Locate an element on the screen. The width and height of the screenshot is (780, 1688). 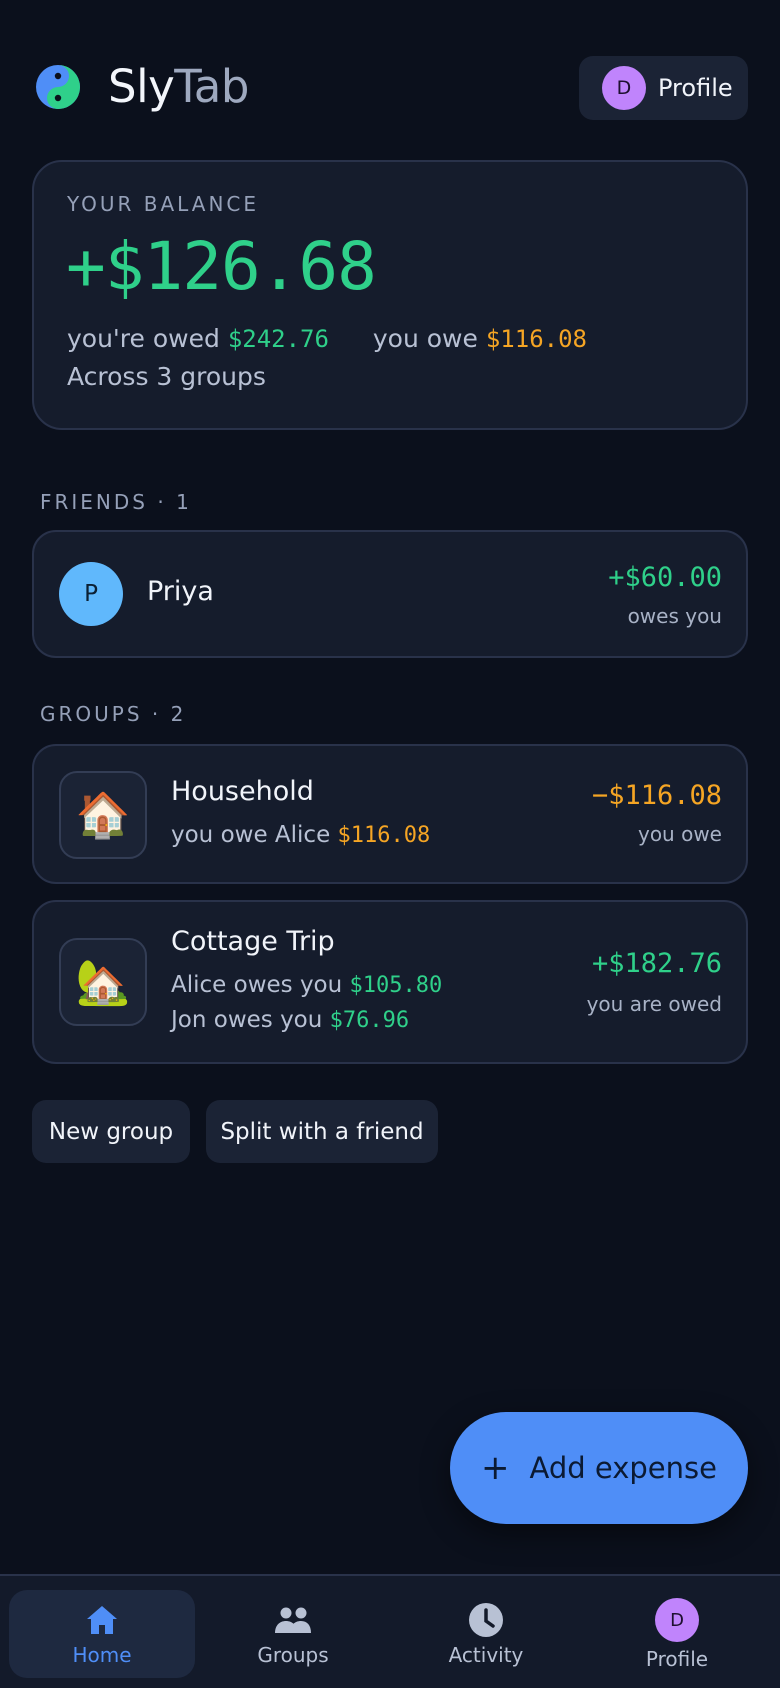
group-detail-line: Jon owes you $76.96 is located at coordinates (290, 1020).